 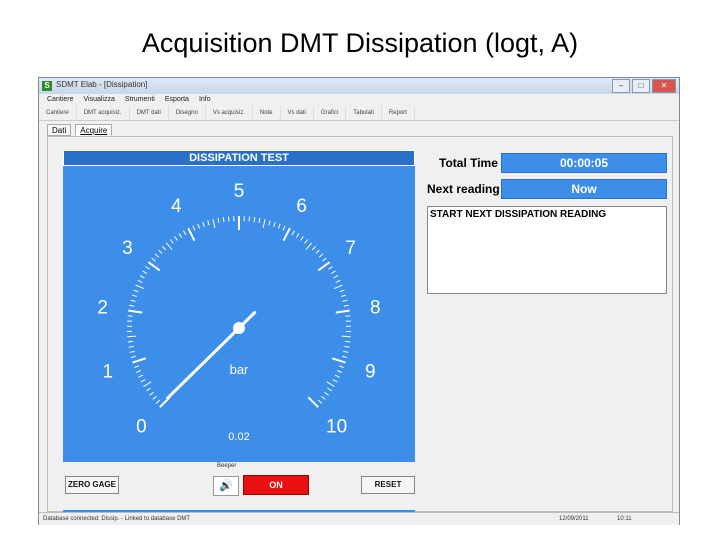 I want to click on toolbar-button: DMT acquisiz., so click(x=103, y=113).